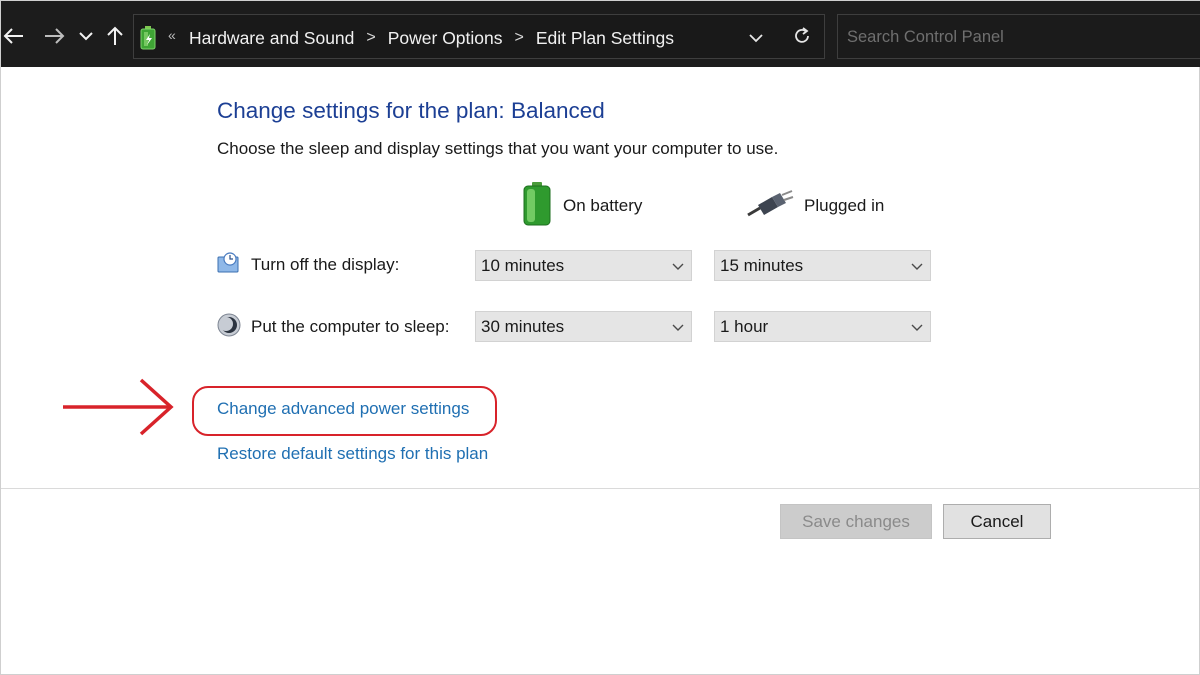 The height and width of the screenshot is (675, 1200). Describe the element at coordinates (744, 326) in the screenshot. I see `sleep-plugged-in-value: 1 hour` at that location.